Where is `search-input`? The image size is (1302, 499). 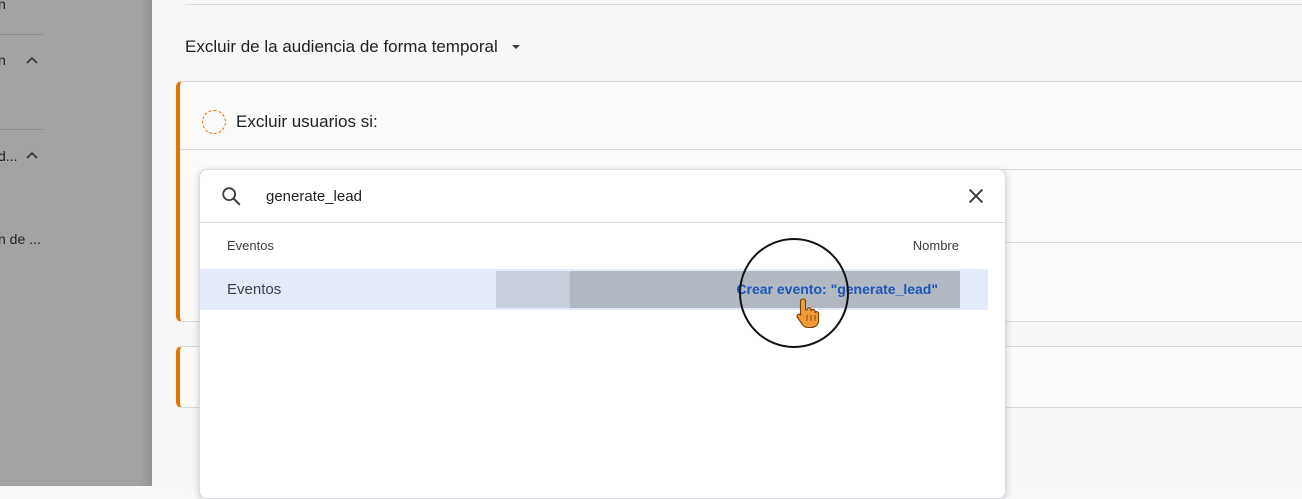
search-input is located at coordinates (566, 196).